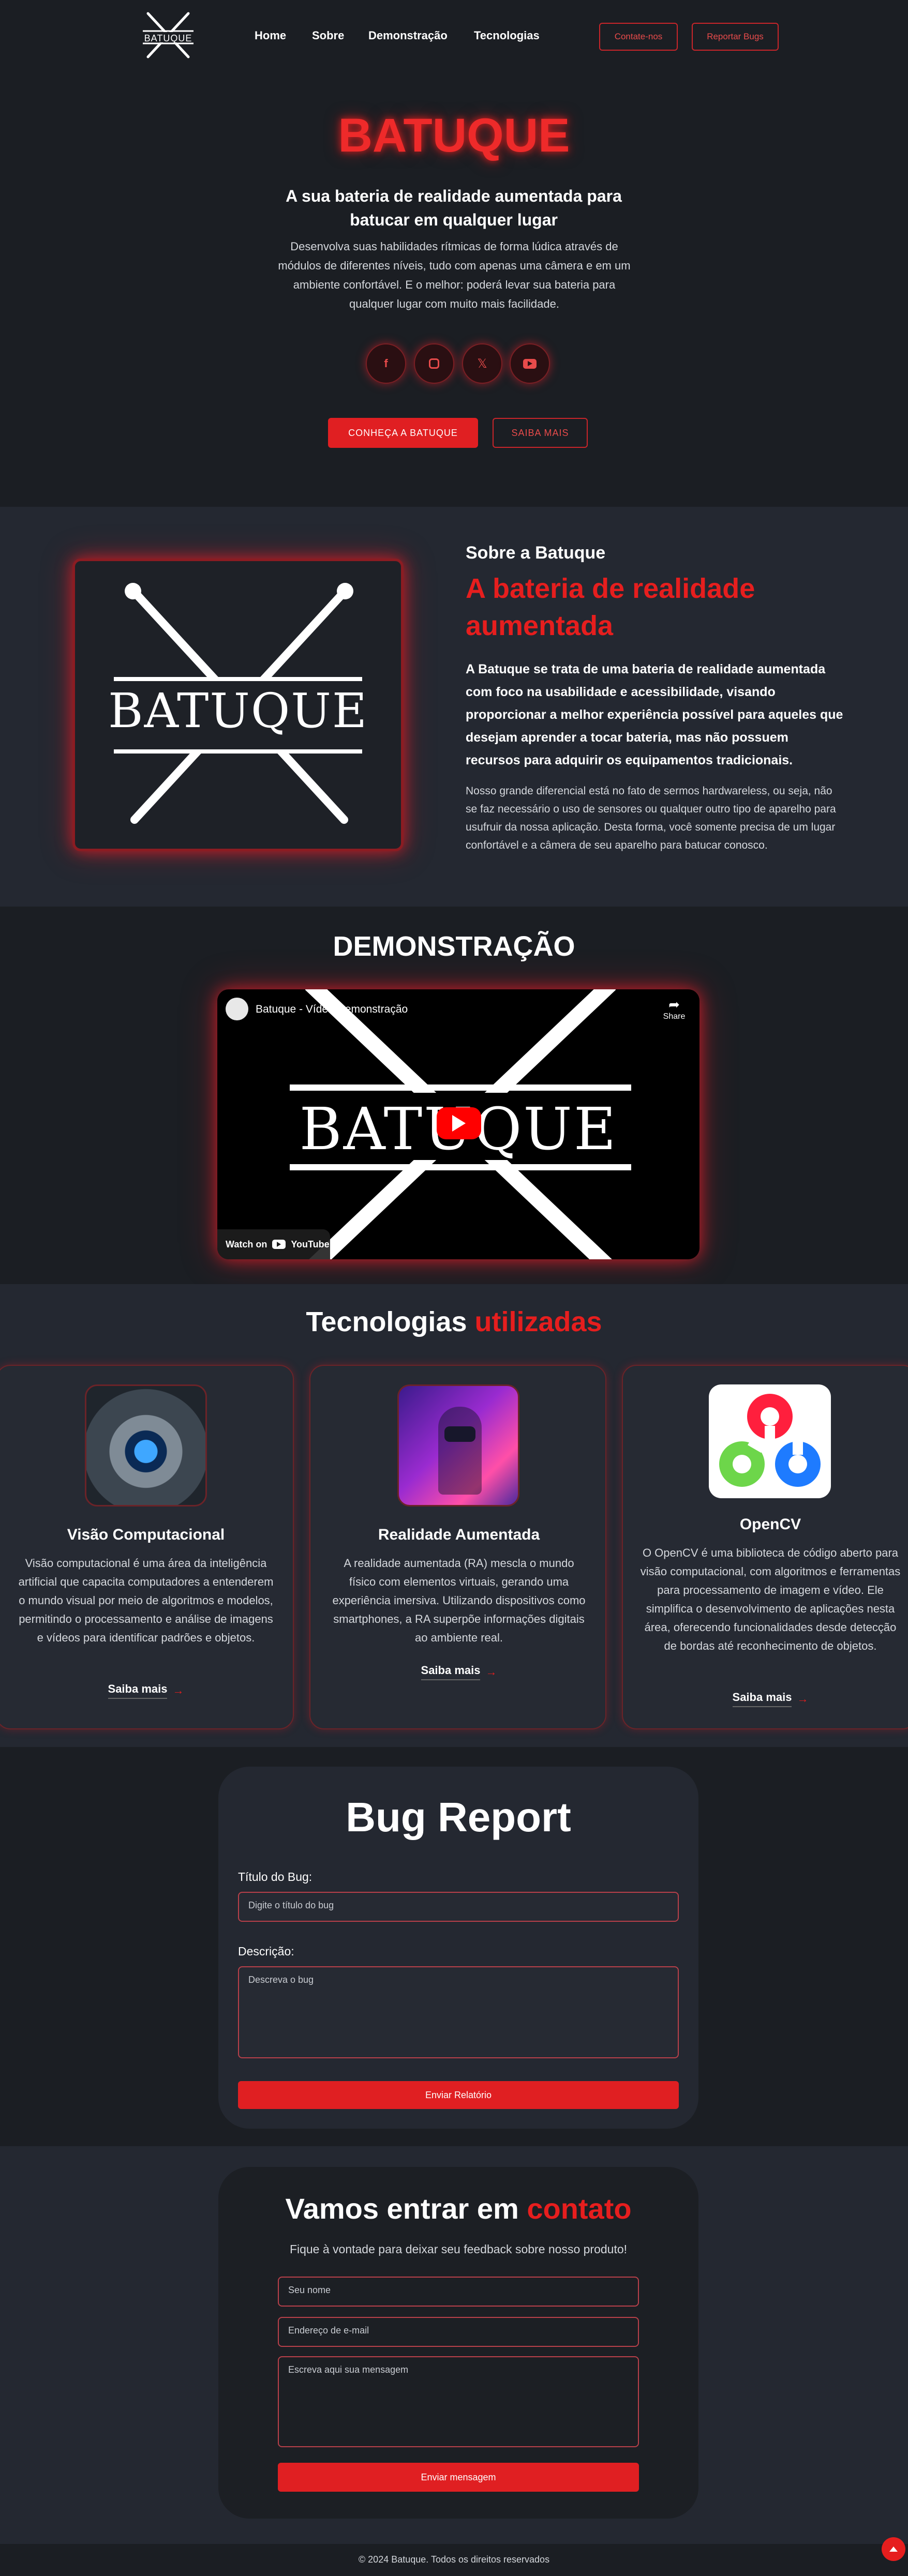 Image resolution: width=908 pixels, height=2576 pixels. Describe the element at coordinates (579, 2208) in the screenshot. I see `contact-heading-red: contato` at that location.